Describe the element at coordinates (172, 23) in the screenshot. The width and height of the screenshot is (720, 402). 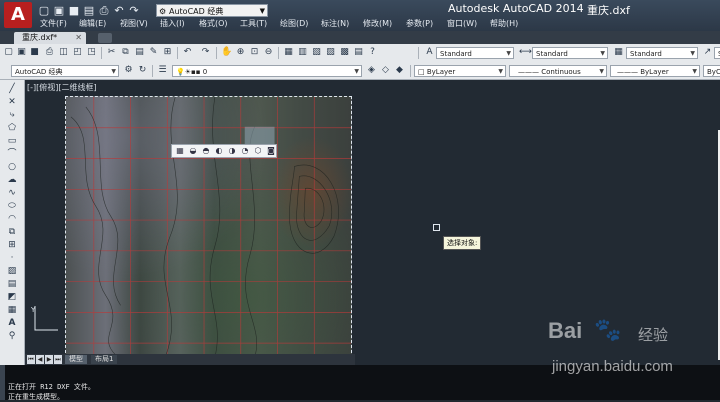
I see `menu-insert: 插入(I)` at that location.